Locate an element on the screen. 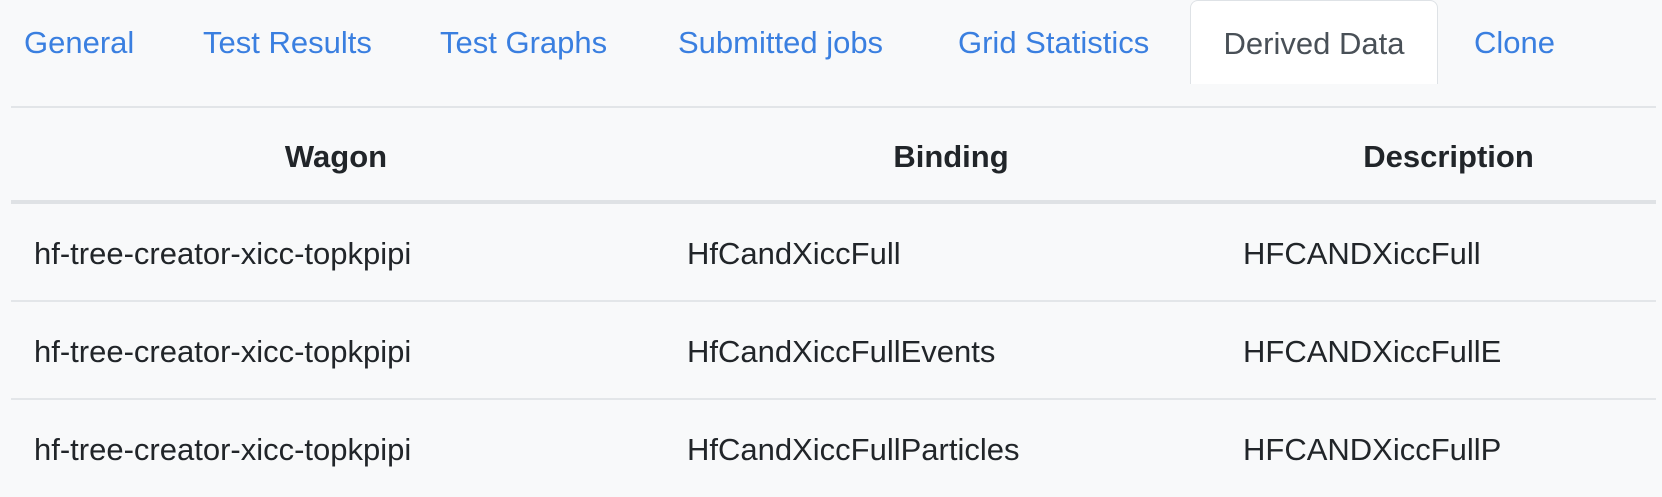 This screenshot has width=1662, height=497. column-header-binding: Binding is located at coordinates (951, 156).